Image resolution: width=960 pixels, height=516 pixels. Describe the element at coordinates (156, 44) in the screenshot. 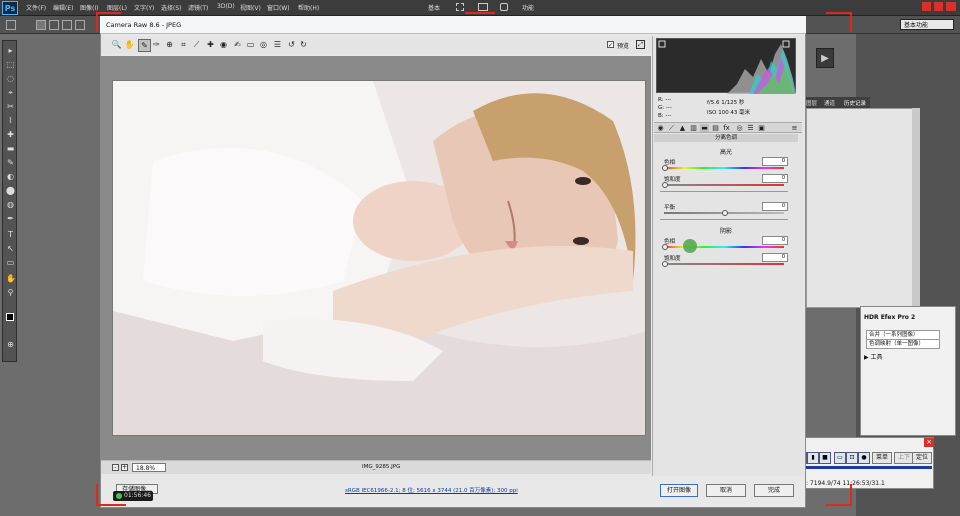

I see `color-sampler-icon: ✑` at that location.